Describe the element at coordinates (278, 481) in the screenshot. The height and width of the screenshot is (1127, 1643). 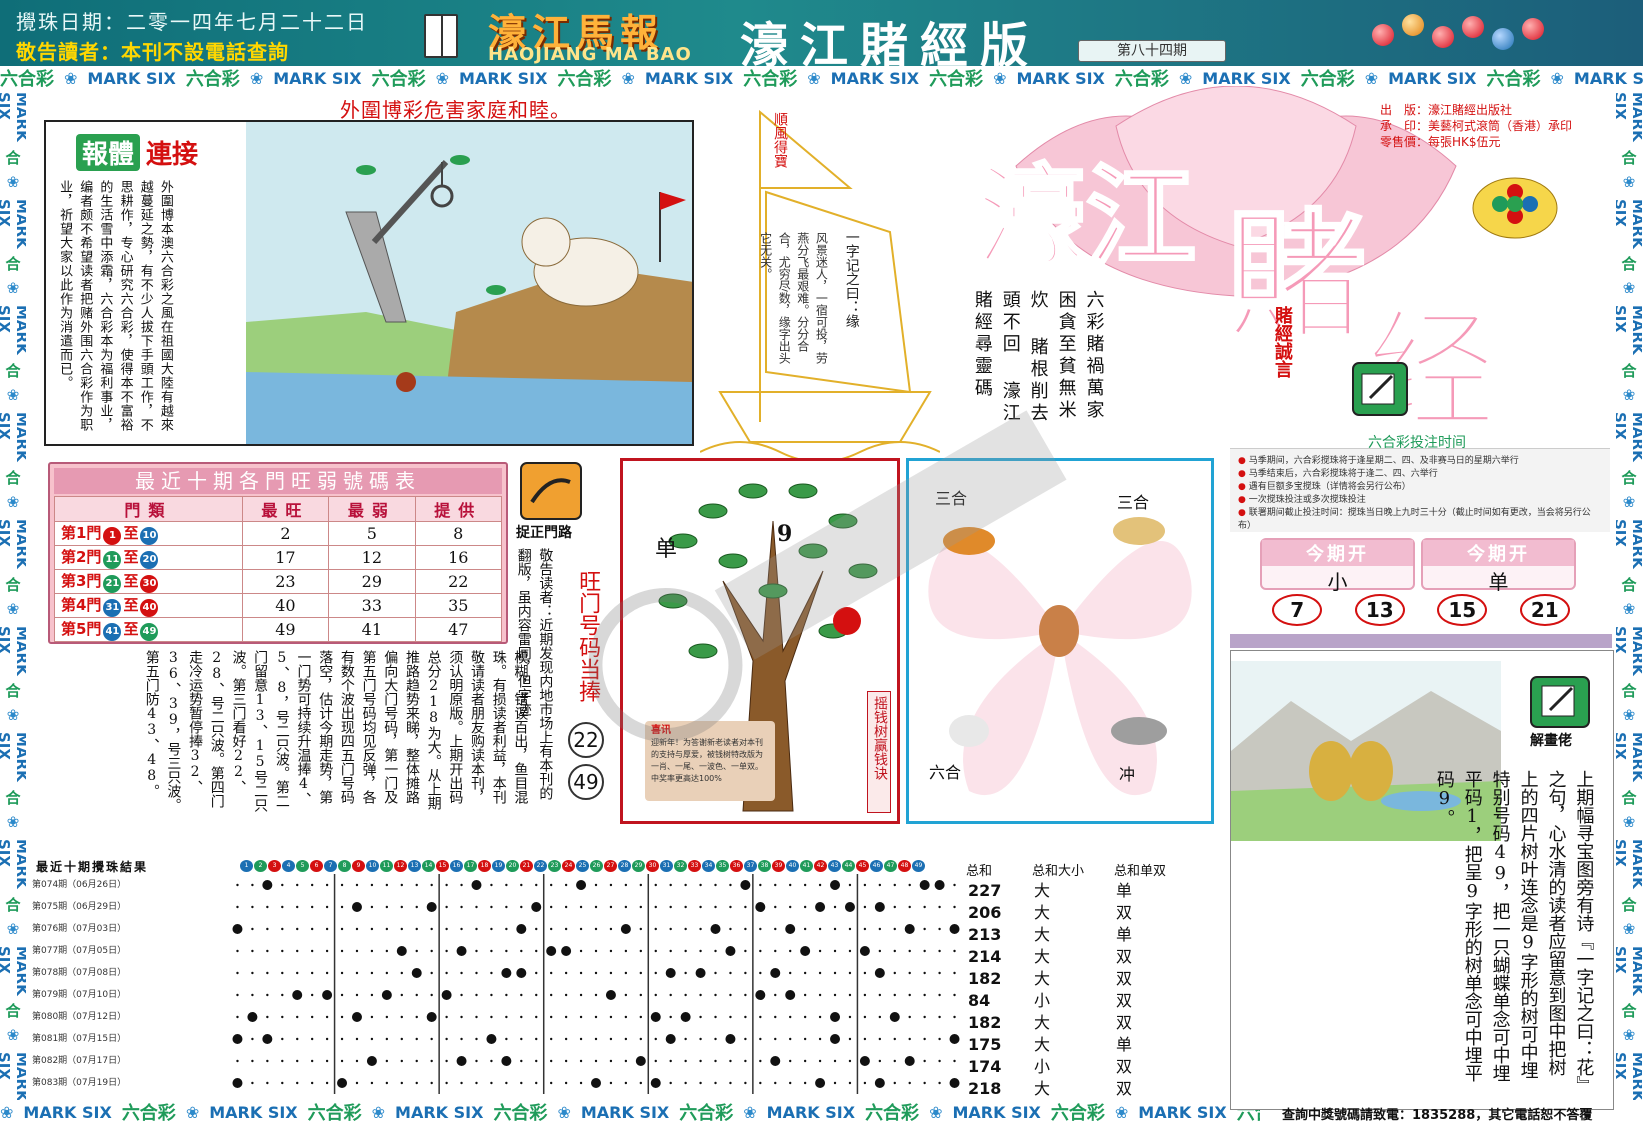
I see `door-table-title: 最近十期各門旺弱號碼表` at that location.